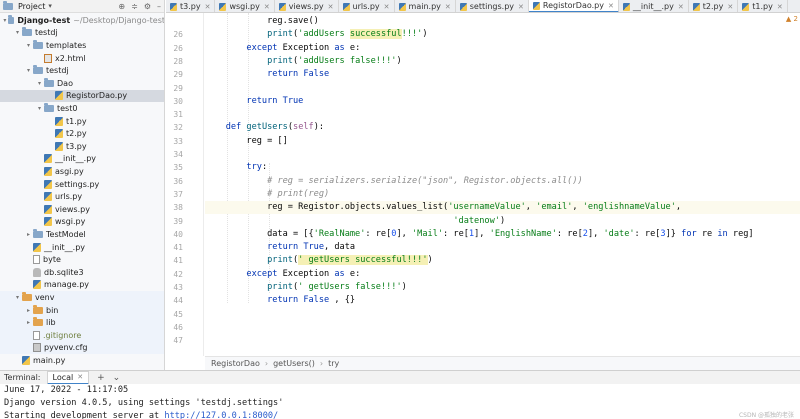 This screenshot has width=800, height=419. Describe the element at coordinates (82, 96) in the screenshot. I see `tree-item: RegistorDao.py` at that location.